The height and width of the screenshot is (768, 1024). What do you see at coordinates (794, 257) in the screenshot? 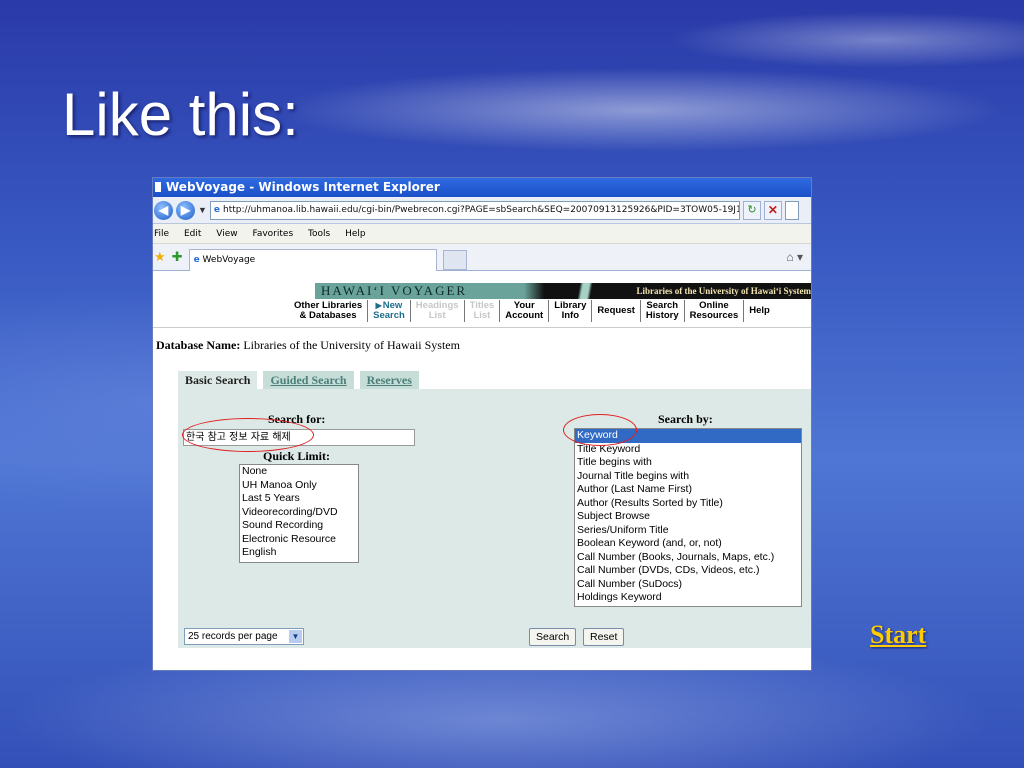
I see `home-icon: ⌂ ▾` at bounding box center [794, 257].